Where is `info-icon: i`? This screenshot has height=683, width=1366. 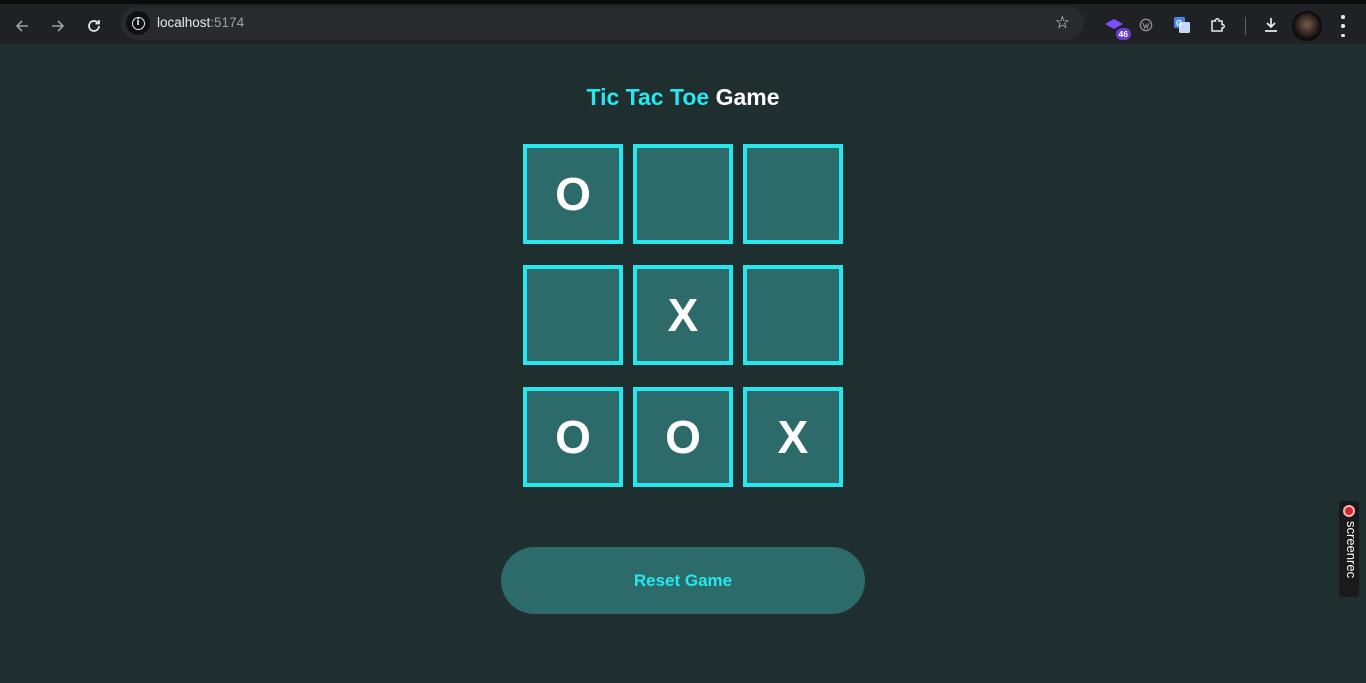
info-icon: i is located at coordinates (138, 23).